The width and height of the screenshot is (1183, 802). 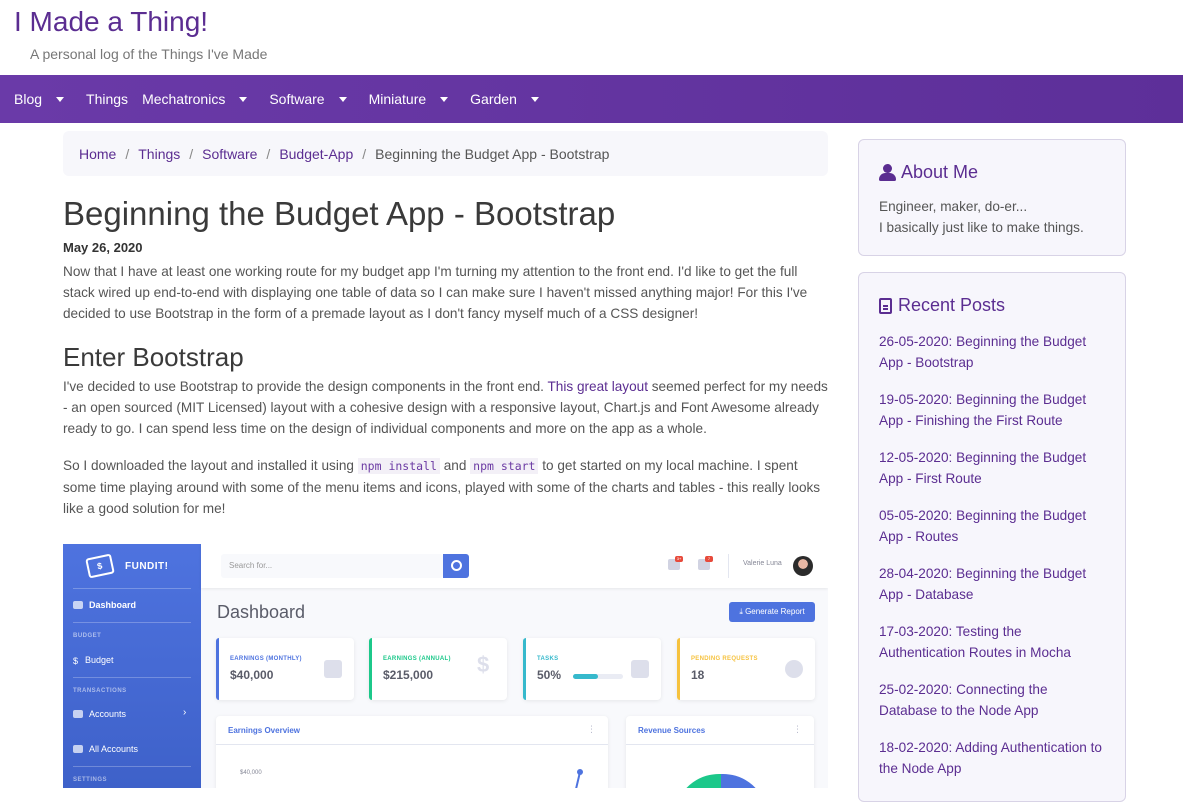 I want to click on stat-card-monthly: EARNINGS (MONTHLY) $40,000, so click(x=285, y=669).